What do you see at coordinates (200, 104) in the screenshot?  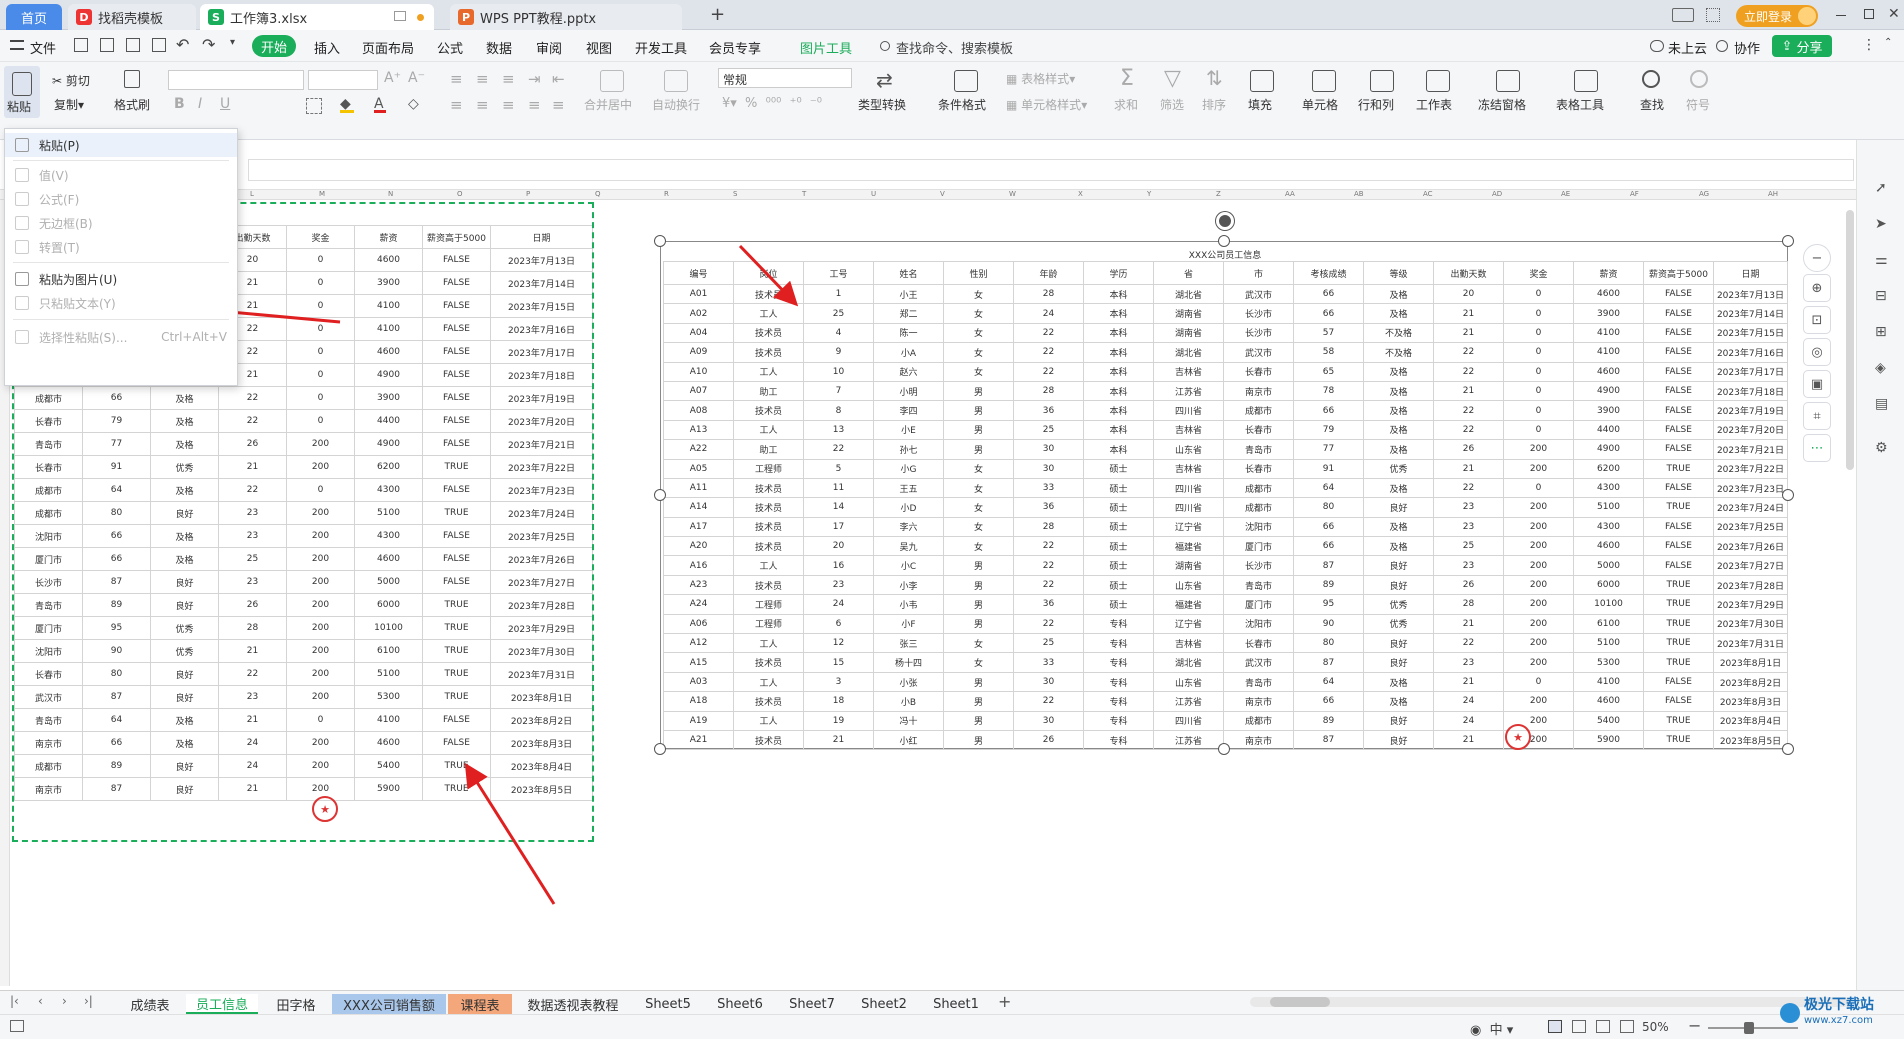 I see `italic-button: I` at bounding box center [200, 104].